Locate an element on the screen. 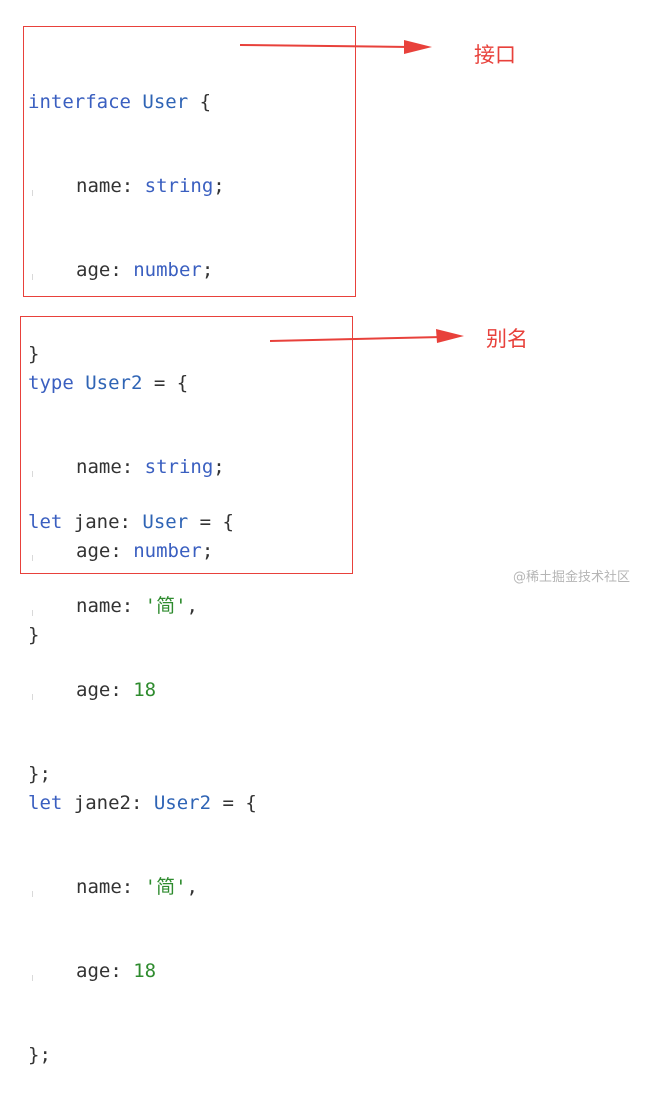 This screenshot has height=1097, width=651. arrow-to-alias-label is located at coordinates (366, 336).